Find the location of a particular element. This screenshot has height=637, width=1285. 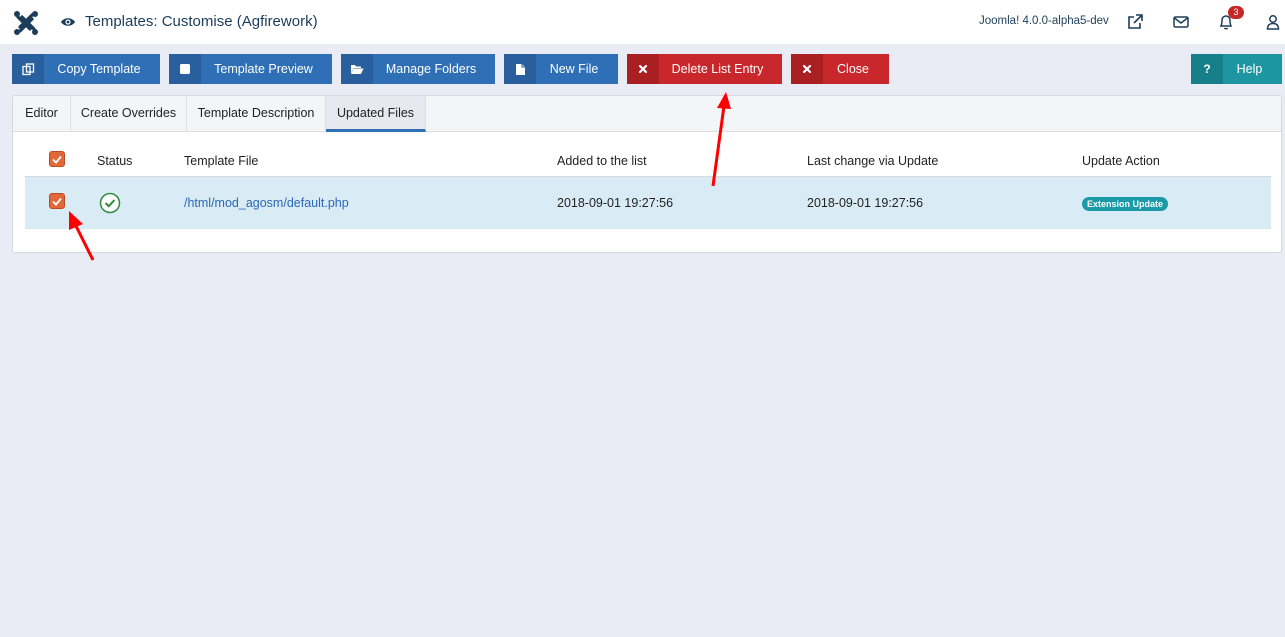

file-icon is located at coordinates (520, 69).